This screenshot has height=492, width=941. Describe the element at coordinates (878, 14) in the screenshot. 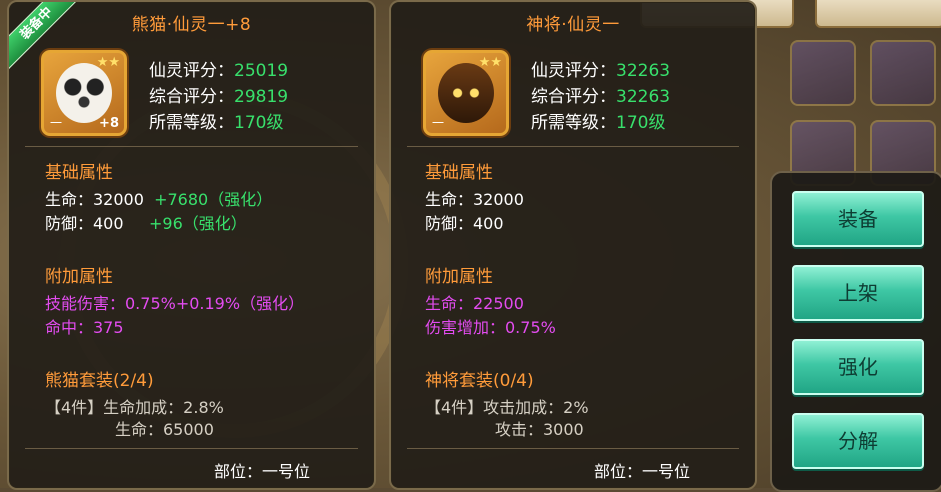

I see `background-quality-button` at that location.